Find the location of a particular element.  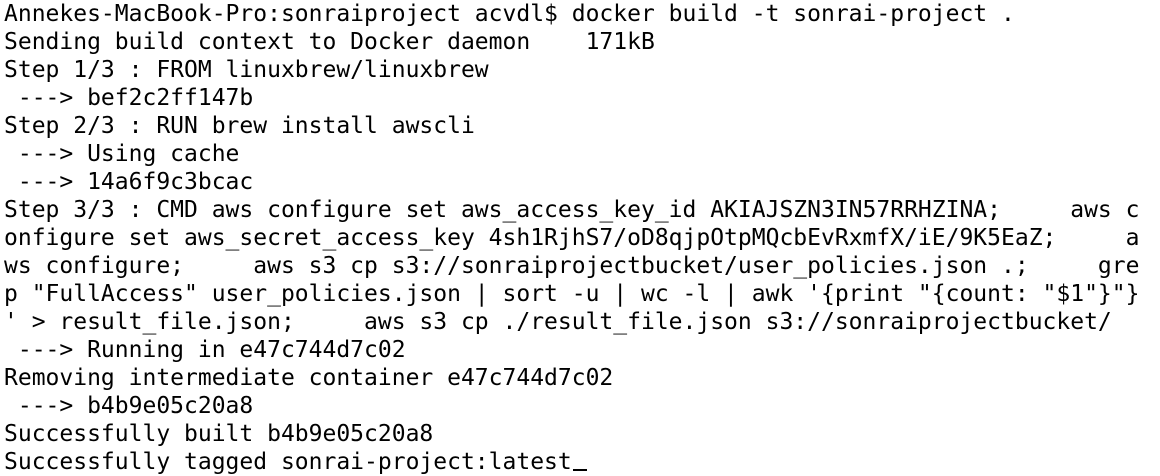

terminal-line: ---> bef2c2ff147b is located at coordinates (129, 98).